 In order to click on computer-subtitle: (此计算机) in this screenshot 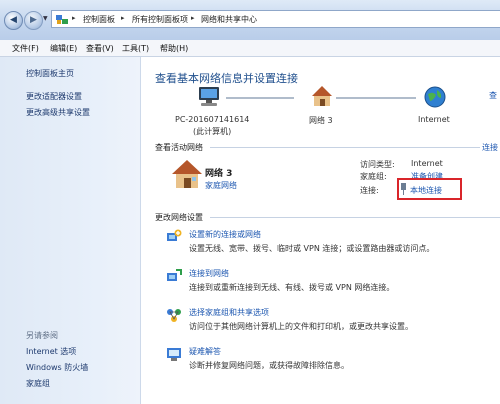, I will do `click(212, 131)`.